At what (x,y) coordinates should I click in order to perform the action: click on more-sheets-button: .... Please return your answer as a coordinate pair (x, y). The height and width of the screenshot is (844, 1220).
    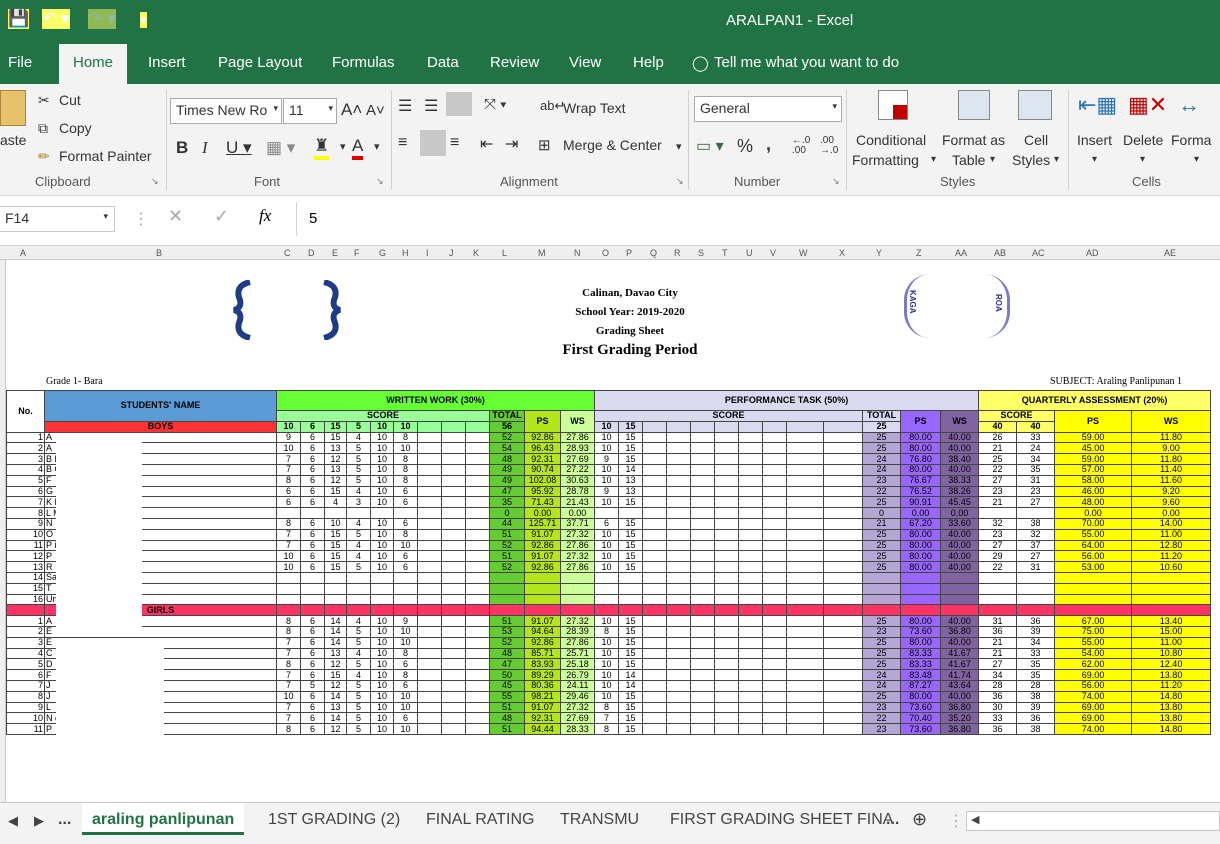
    Looking at the image, I should click on (64, 820).